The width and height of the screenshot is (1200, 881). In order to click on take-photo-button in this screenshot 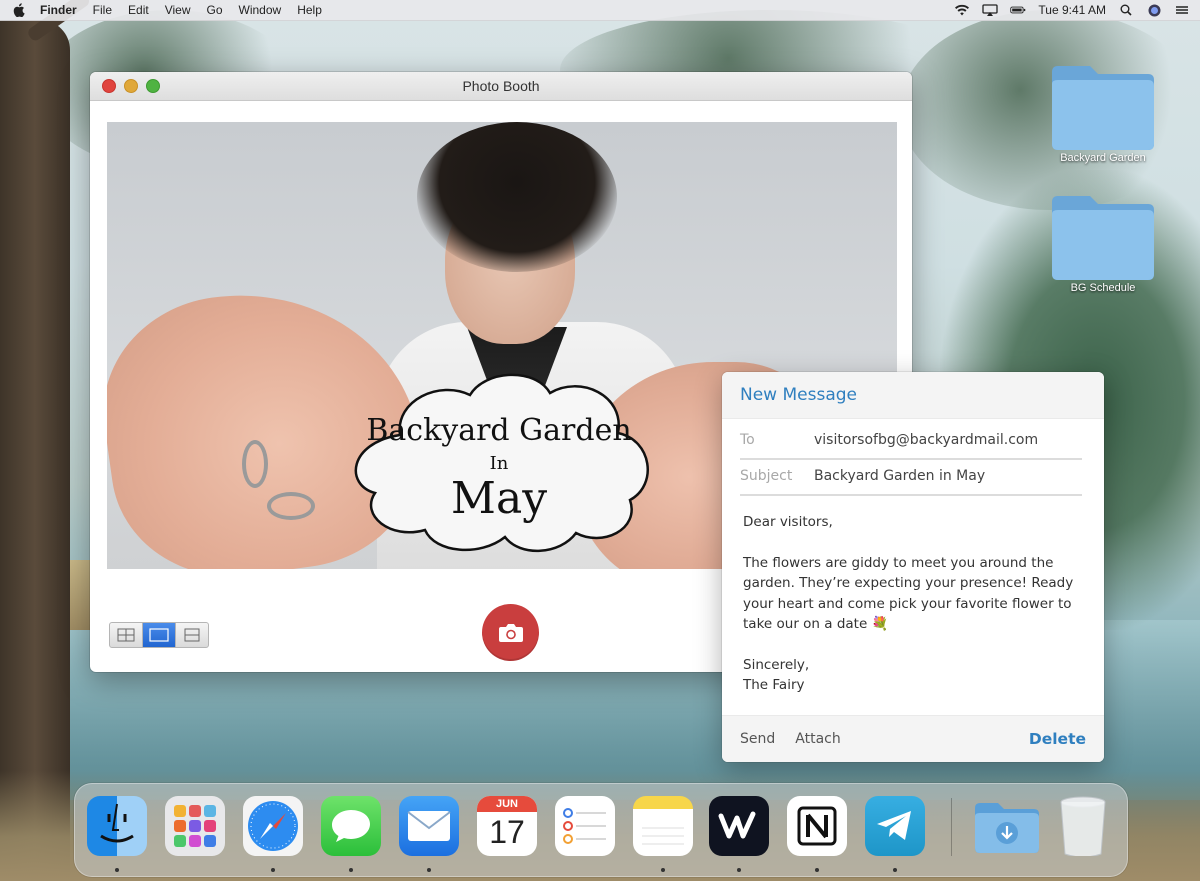, I will do `click(510, 632)`.